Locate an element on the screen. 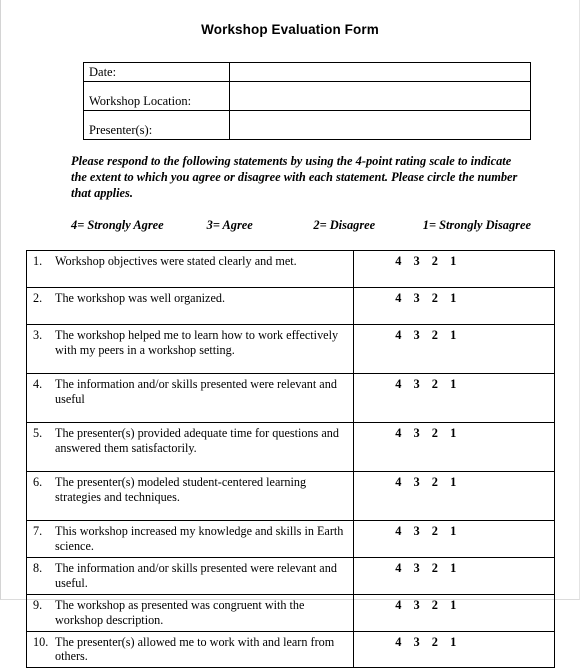  statement-cell: 2. The workshop was well organized. is located at coordinates (190, 306).